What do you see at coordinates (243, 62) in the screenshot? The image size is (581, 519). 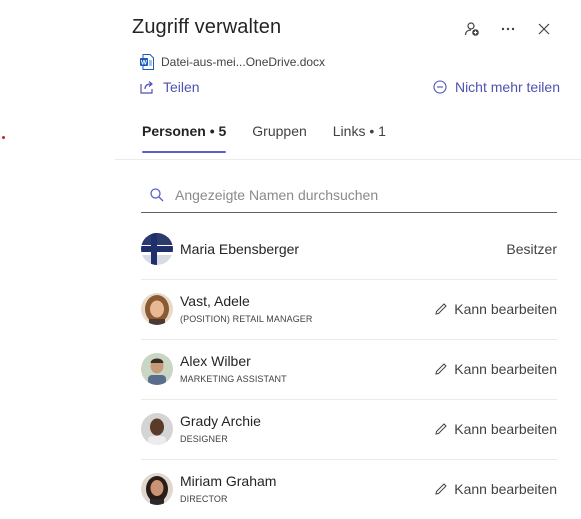 I see `file-name: Datei-aus-mei...OneDrive.docx` at bounding box center [243, 62].